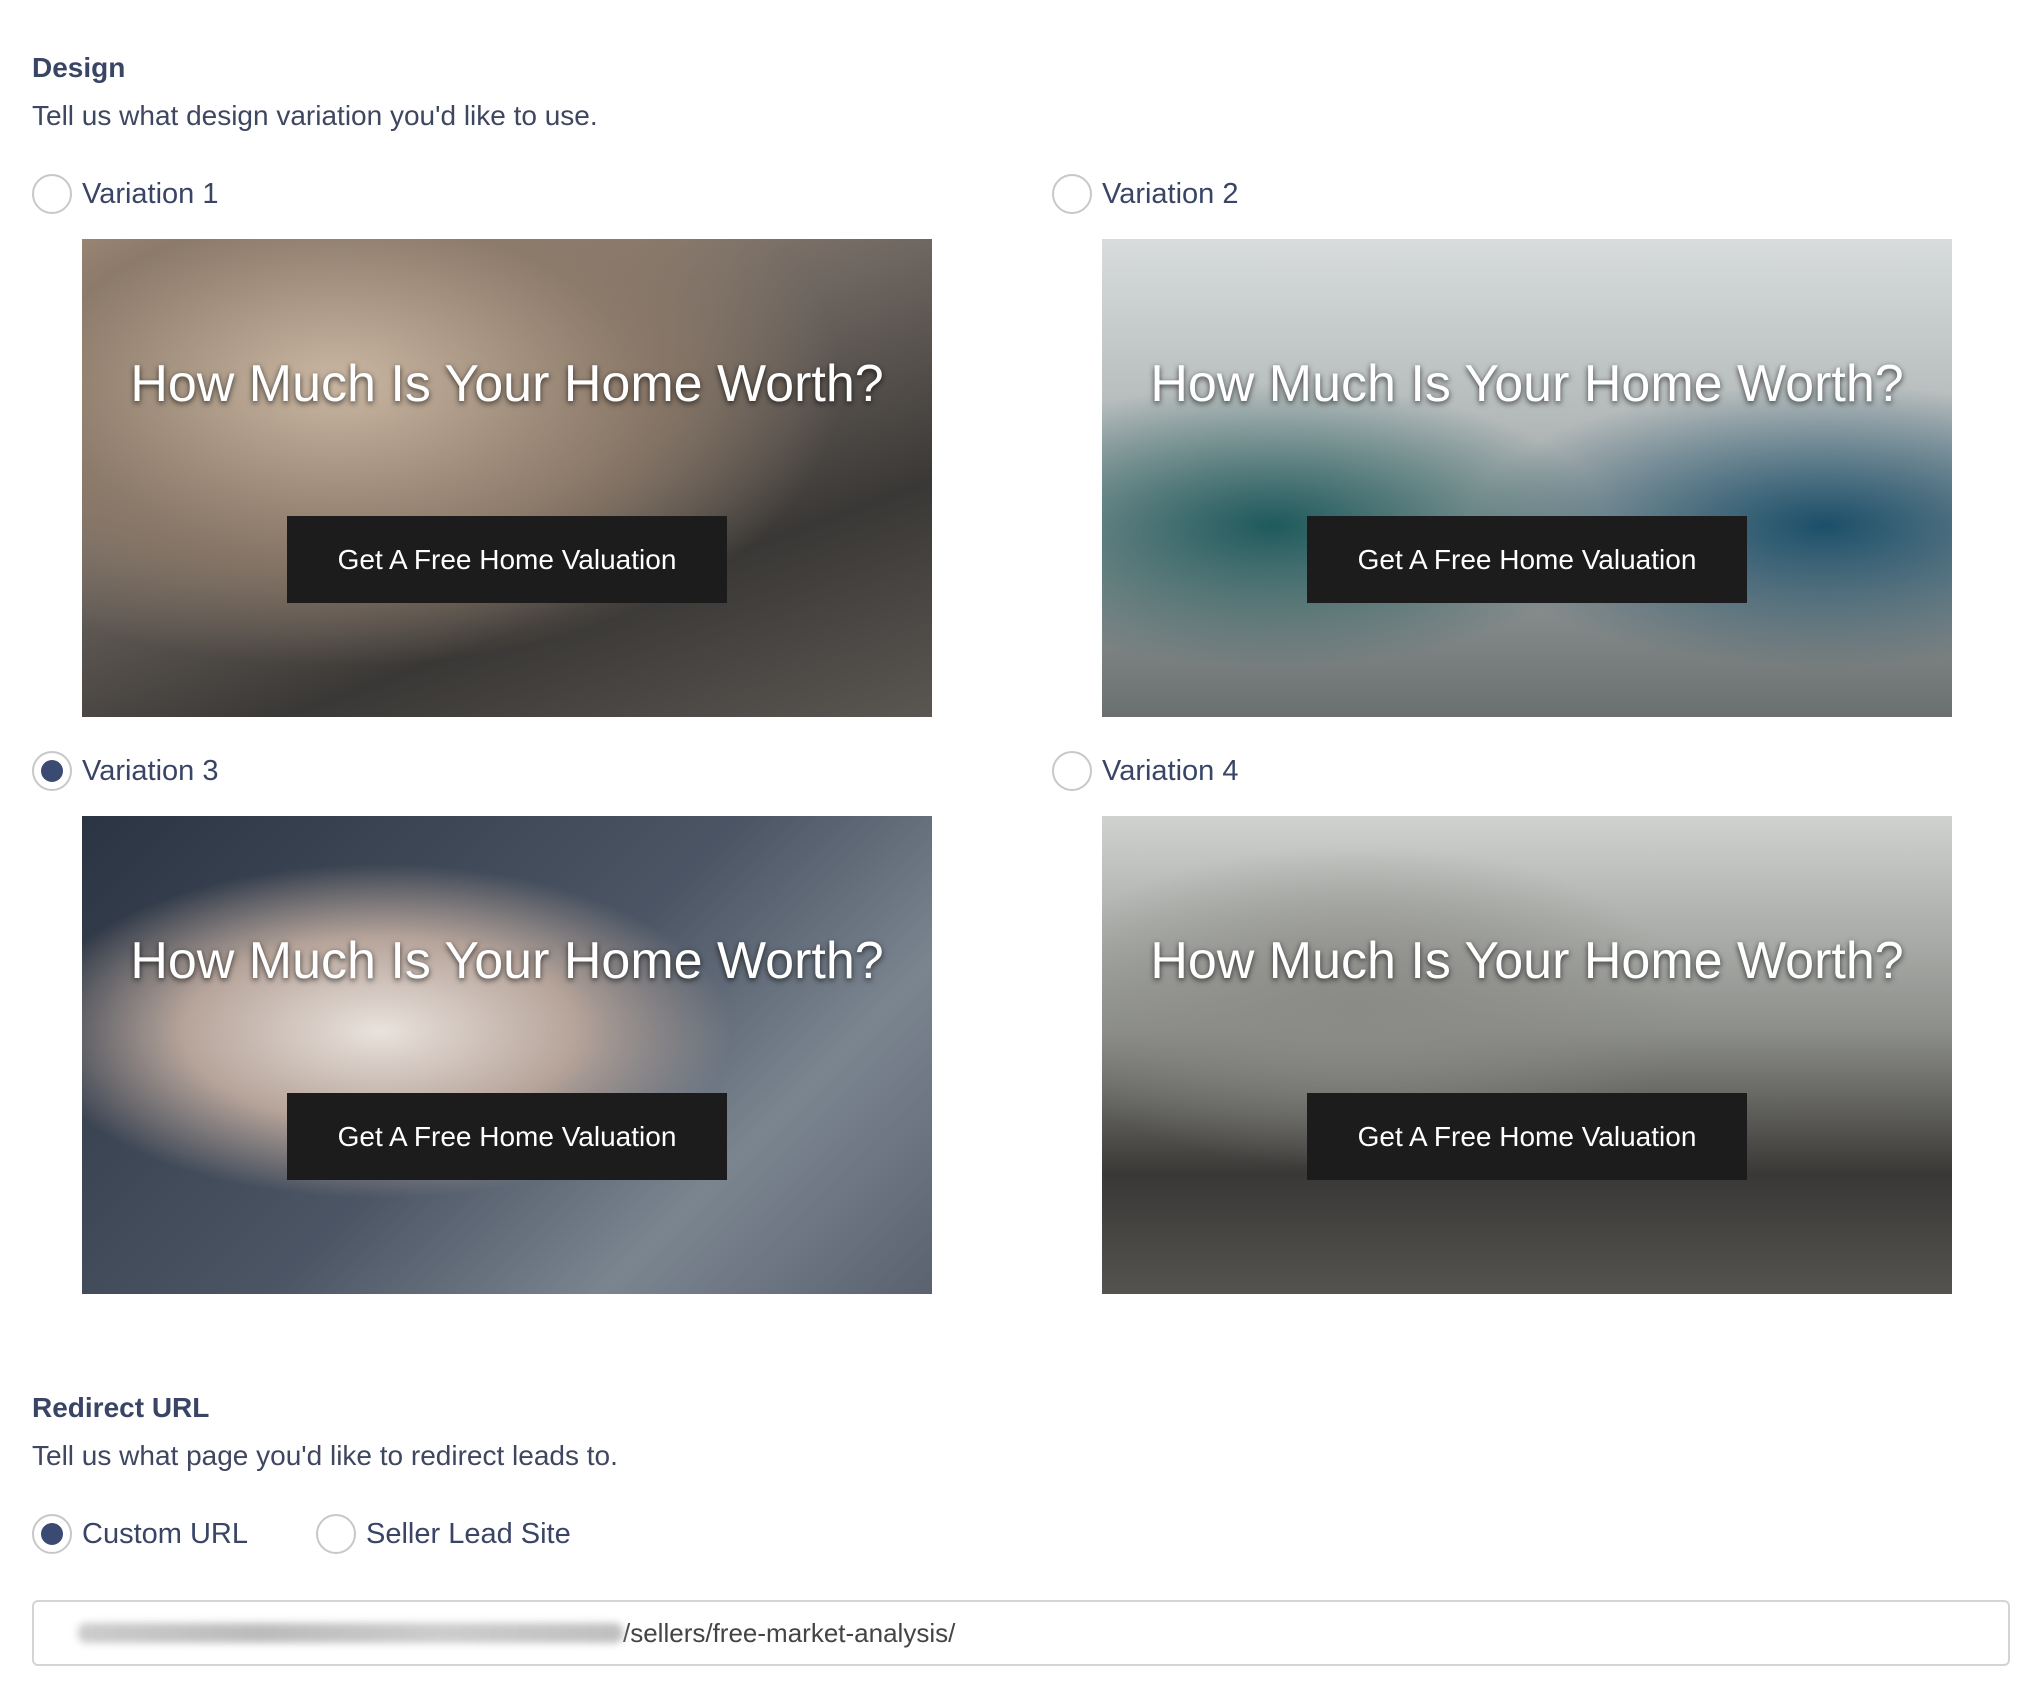 This screenshot has height=1690, width=2022. I want to click on url-path: /sellers/free-market-analysis/, so click(789, 1632).